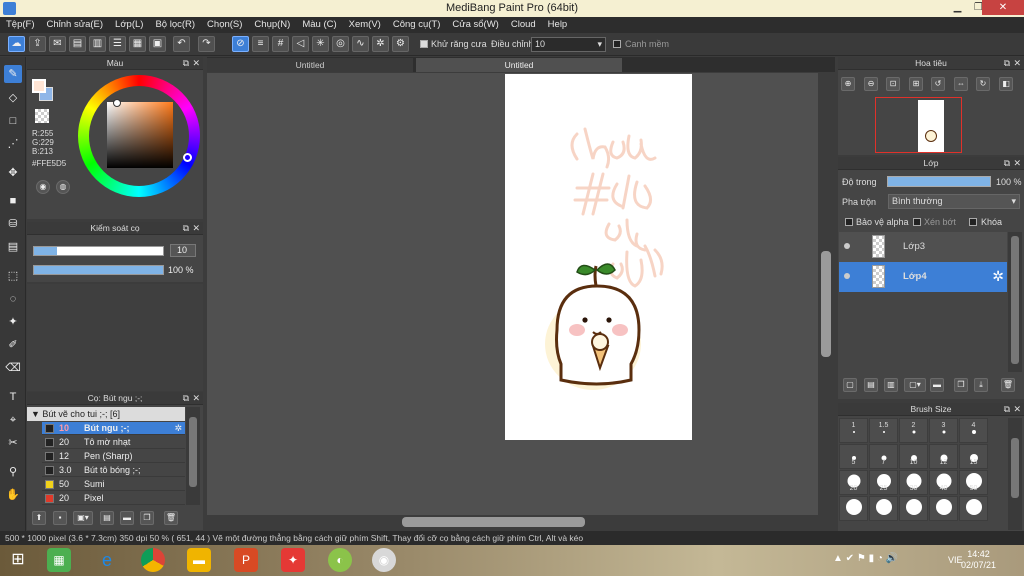 The width and height of the screenshot is (1024, 576). Describe the element at coordinates (978, 560) in the screenshot. I see `clock: 14:42 02/07/21` at that location.